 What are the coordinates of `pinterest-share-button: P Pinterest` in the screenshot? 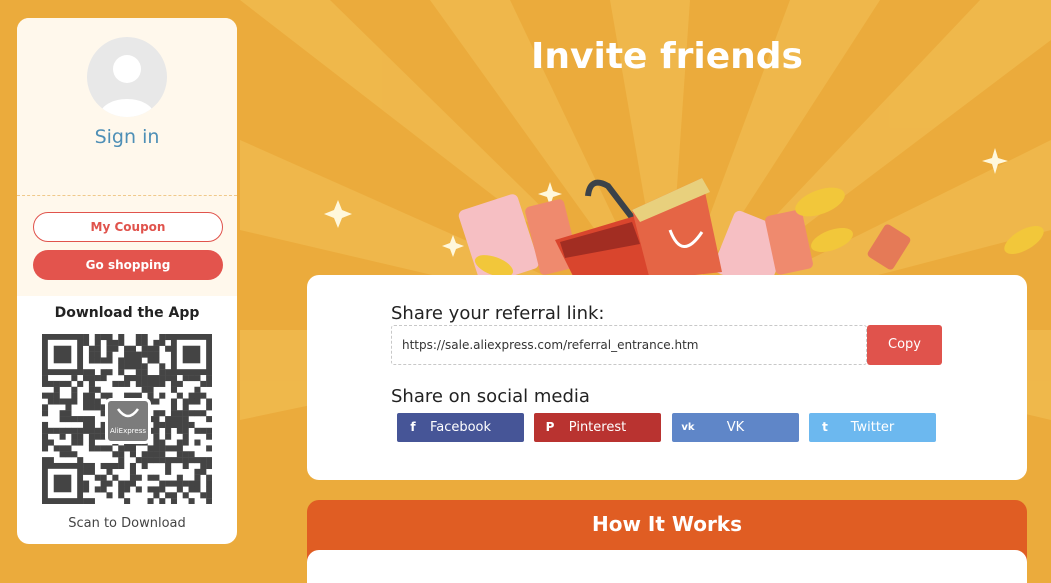 It's located at (597, 427).